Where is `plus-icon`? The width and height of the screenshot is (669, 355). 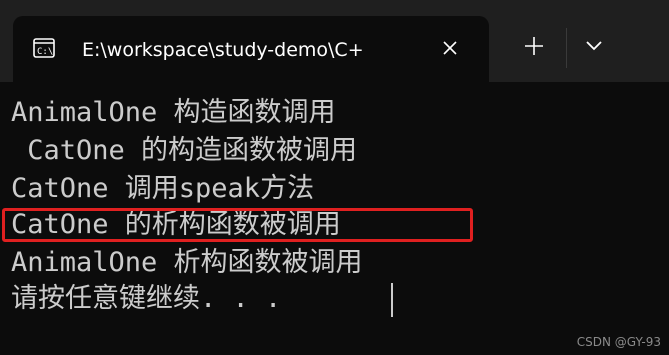
plus-icon is located at coordinates (534, 46).